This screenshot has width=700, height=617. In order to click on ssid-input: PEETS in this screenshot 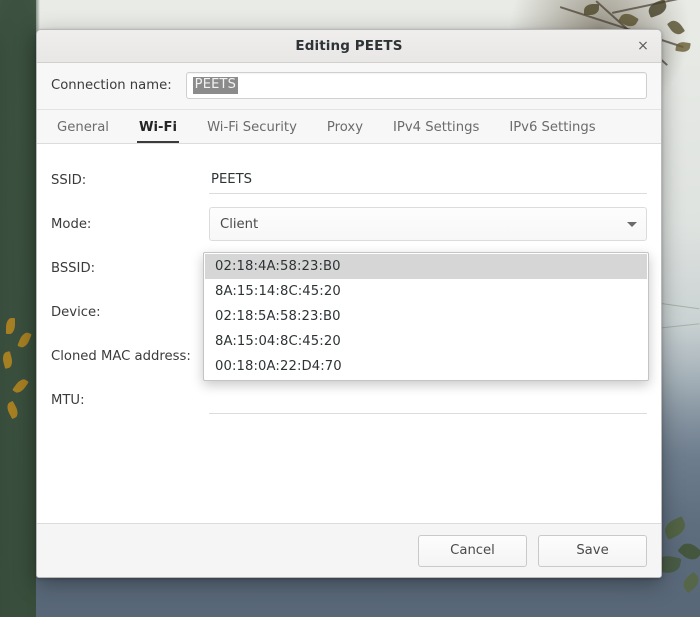, I will do `click(428, 180)`.